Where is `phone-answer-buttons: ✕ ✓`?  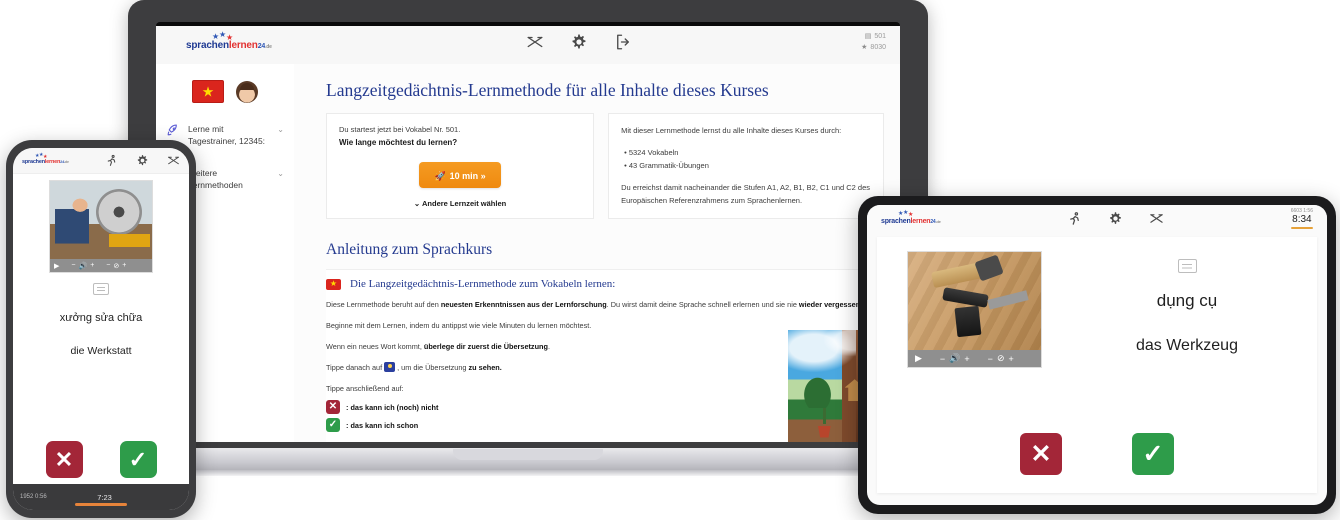 phone-answer-buttons: ✕ ✓ is located at coordinates (101, 459).